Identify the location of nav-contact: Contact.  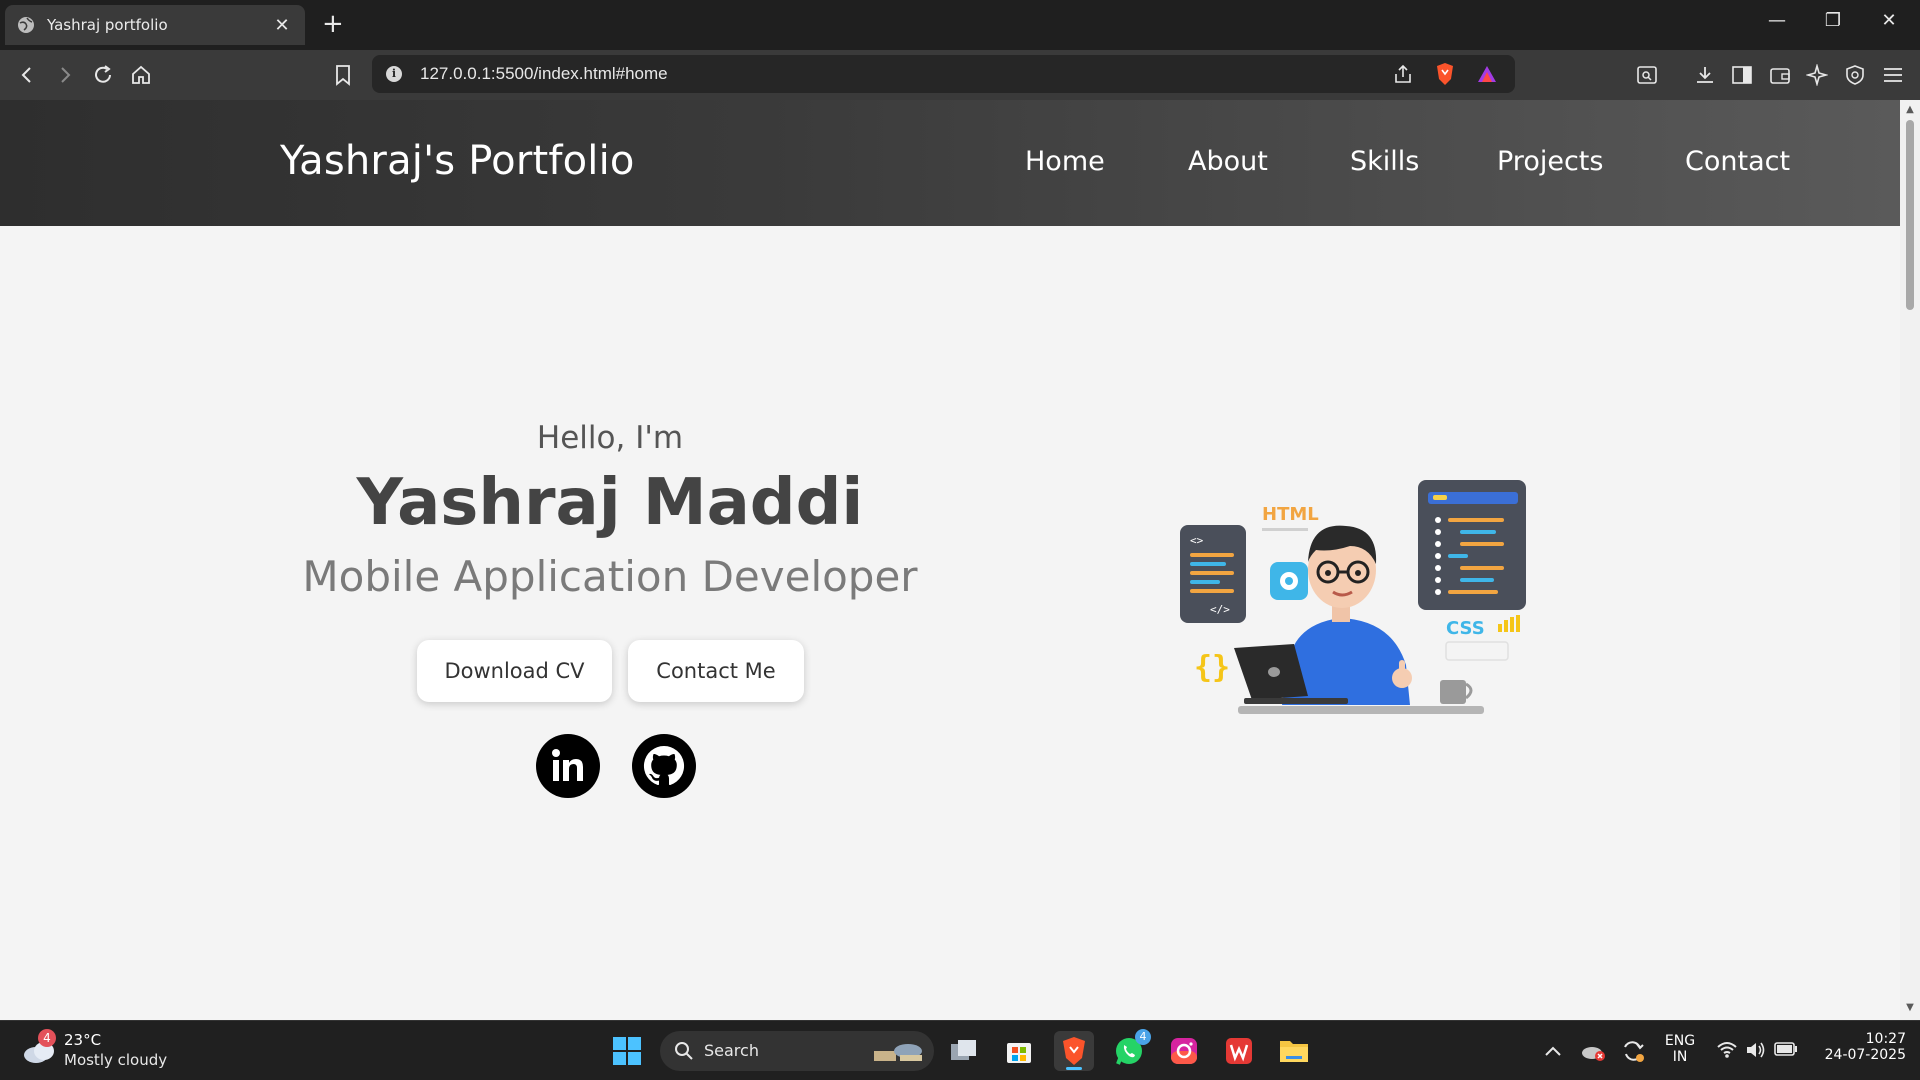
(1737, 161).